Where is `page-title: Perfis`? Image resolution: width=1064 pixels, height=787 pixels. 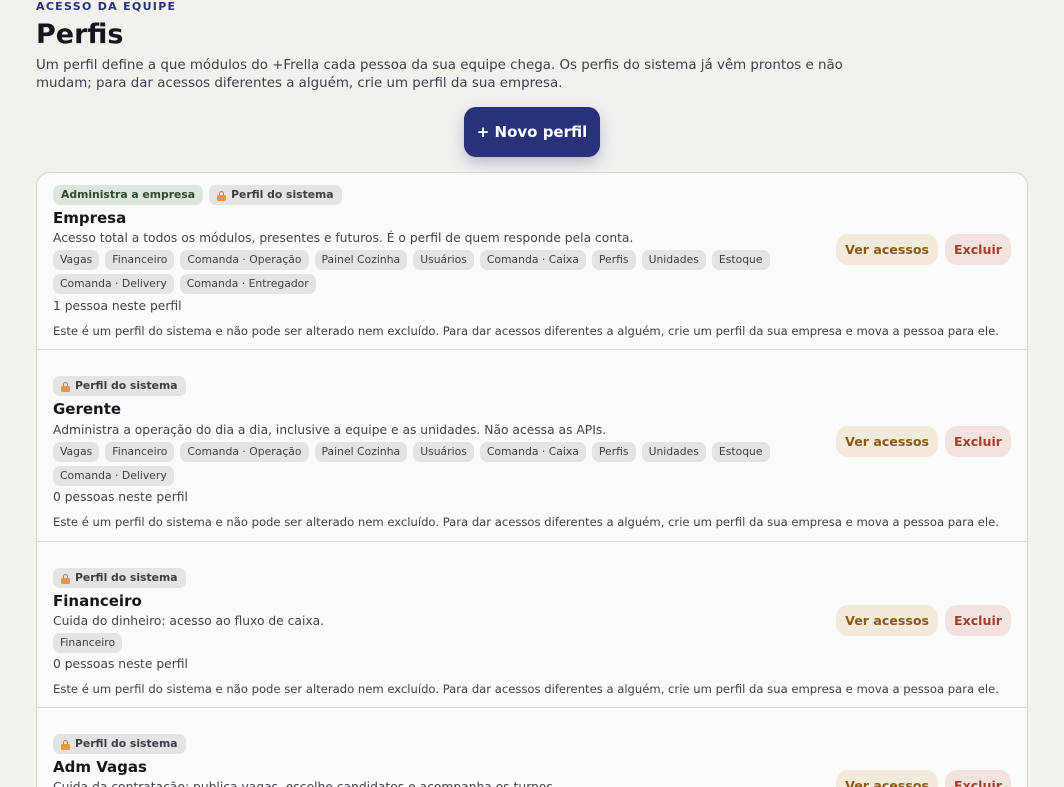 page-title: Perfis is located at coordinates (80, 34).